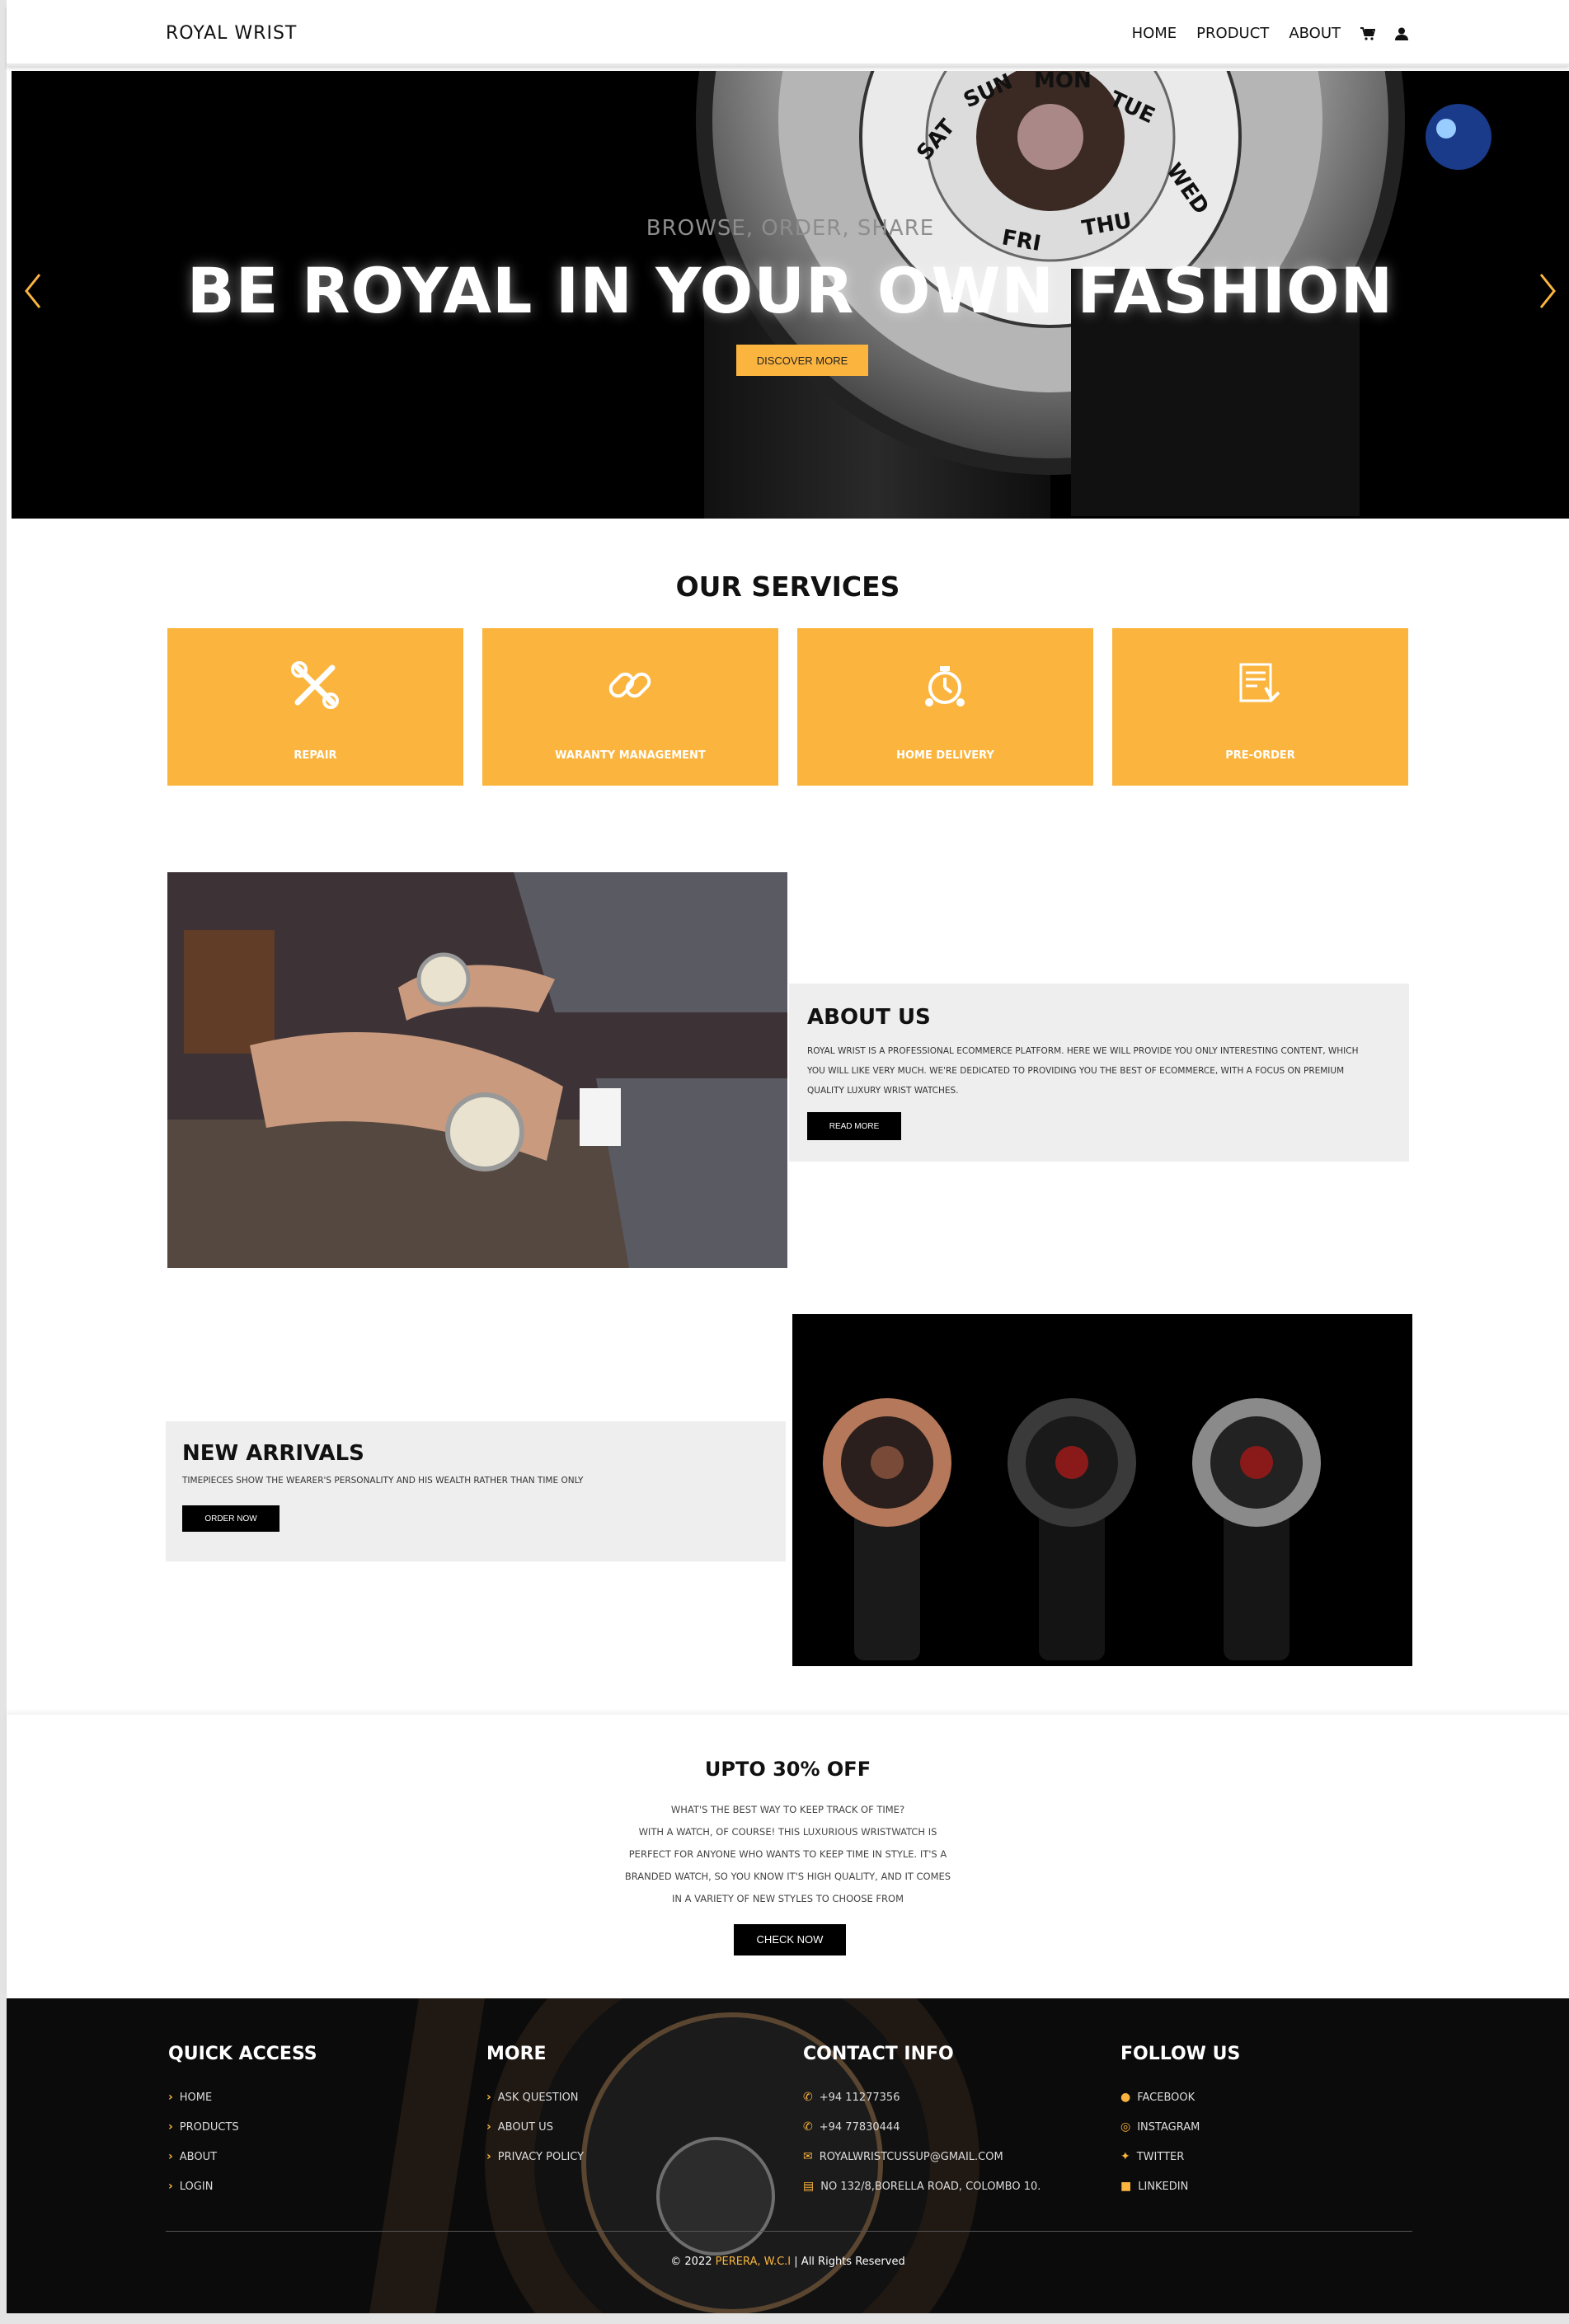 The image size is (1569, 2324). I want to click on read-more-button: READ MORE, so click(854, 1126).